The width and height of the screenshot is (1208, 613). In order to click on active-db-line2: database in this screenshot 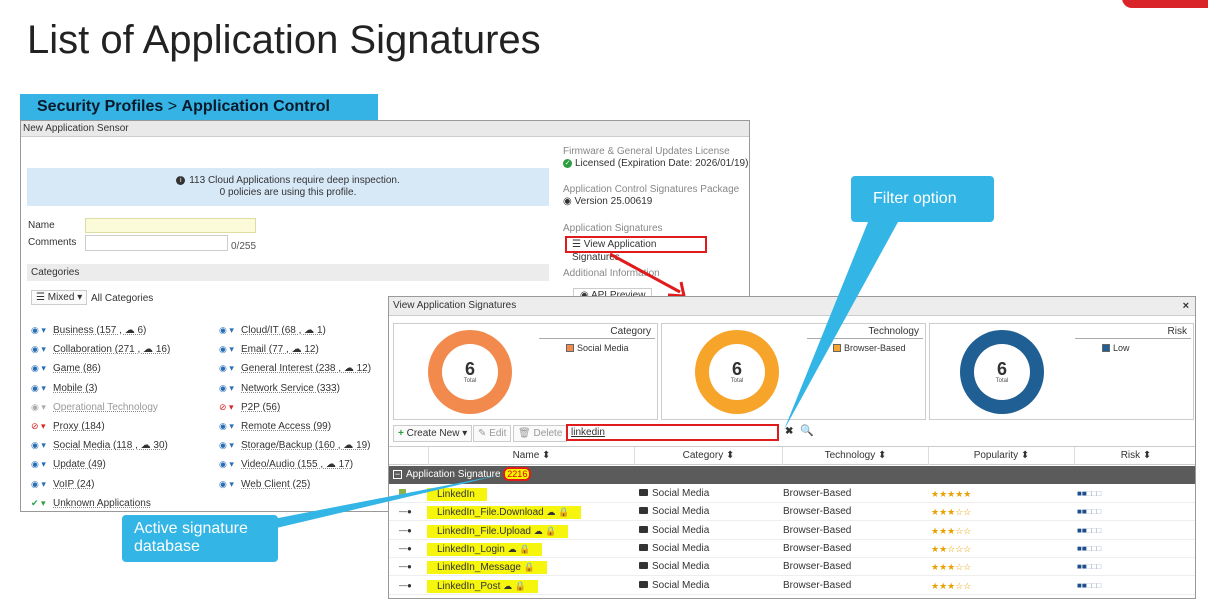, I will do `click(167, 546)`.